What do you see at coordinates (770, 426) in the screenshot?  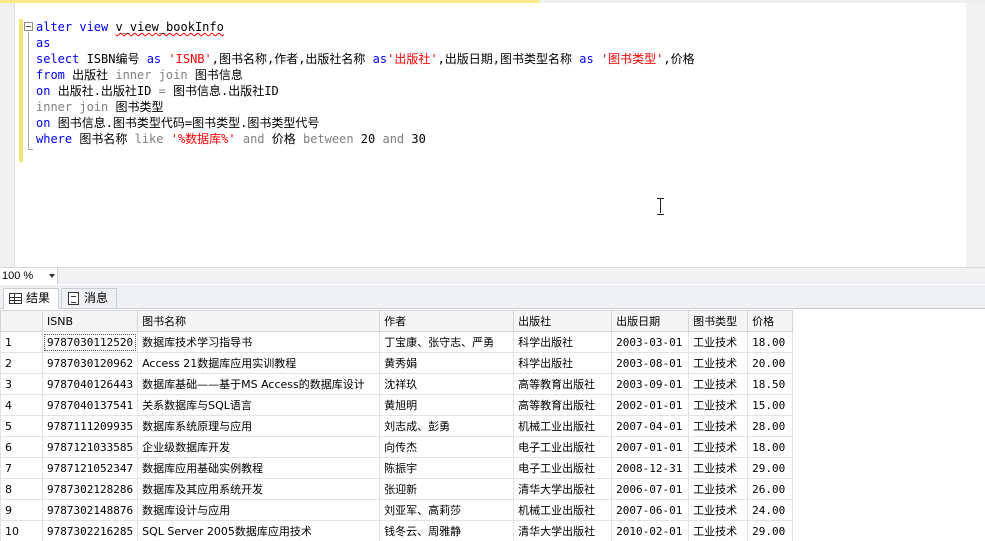 I see `table-cell: 28.00` at bounding box center [770, 426].